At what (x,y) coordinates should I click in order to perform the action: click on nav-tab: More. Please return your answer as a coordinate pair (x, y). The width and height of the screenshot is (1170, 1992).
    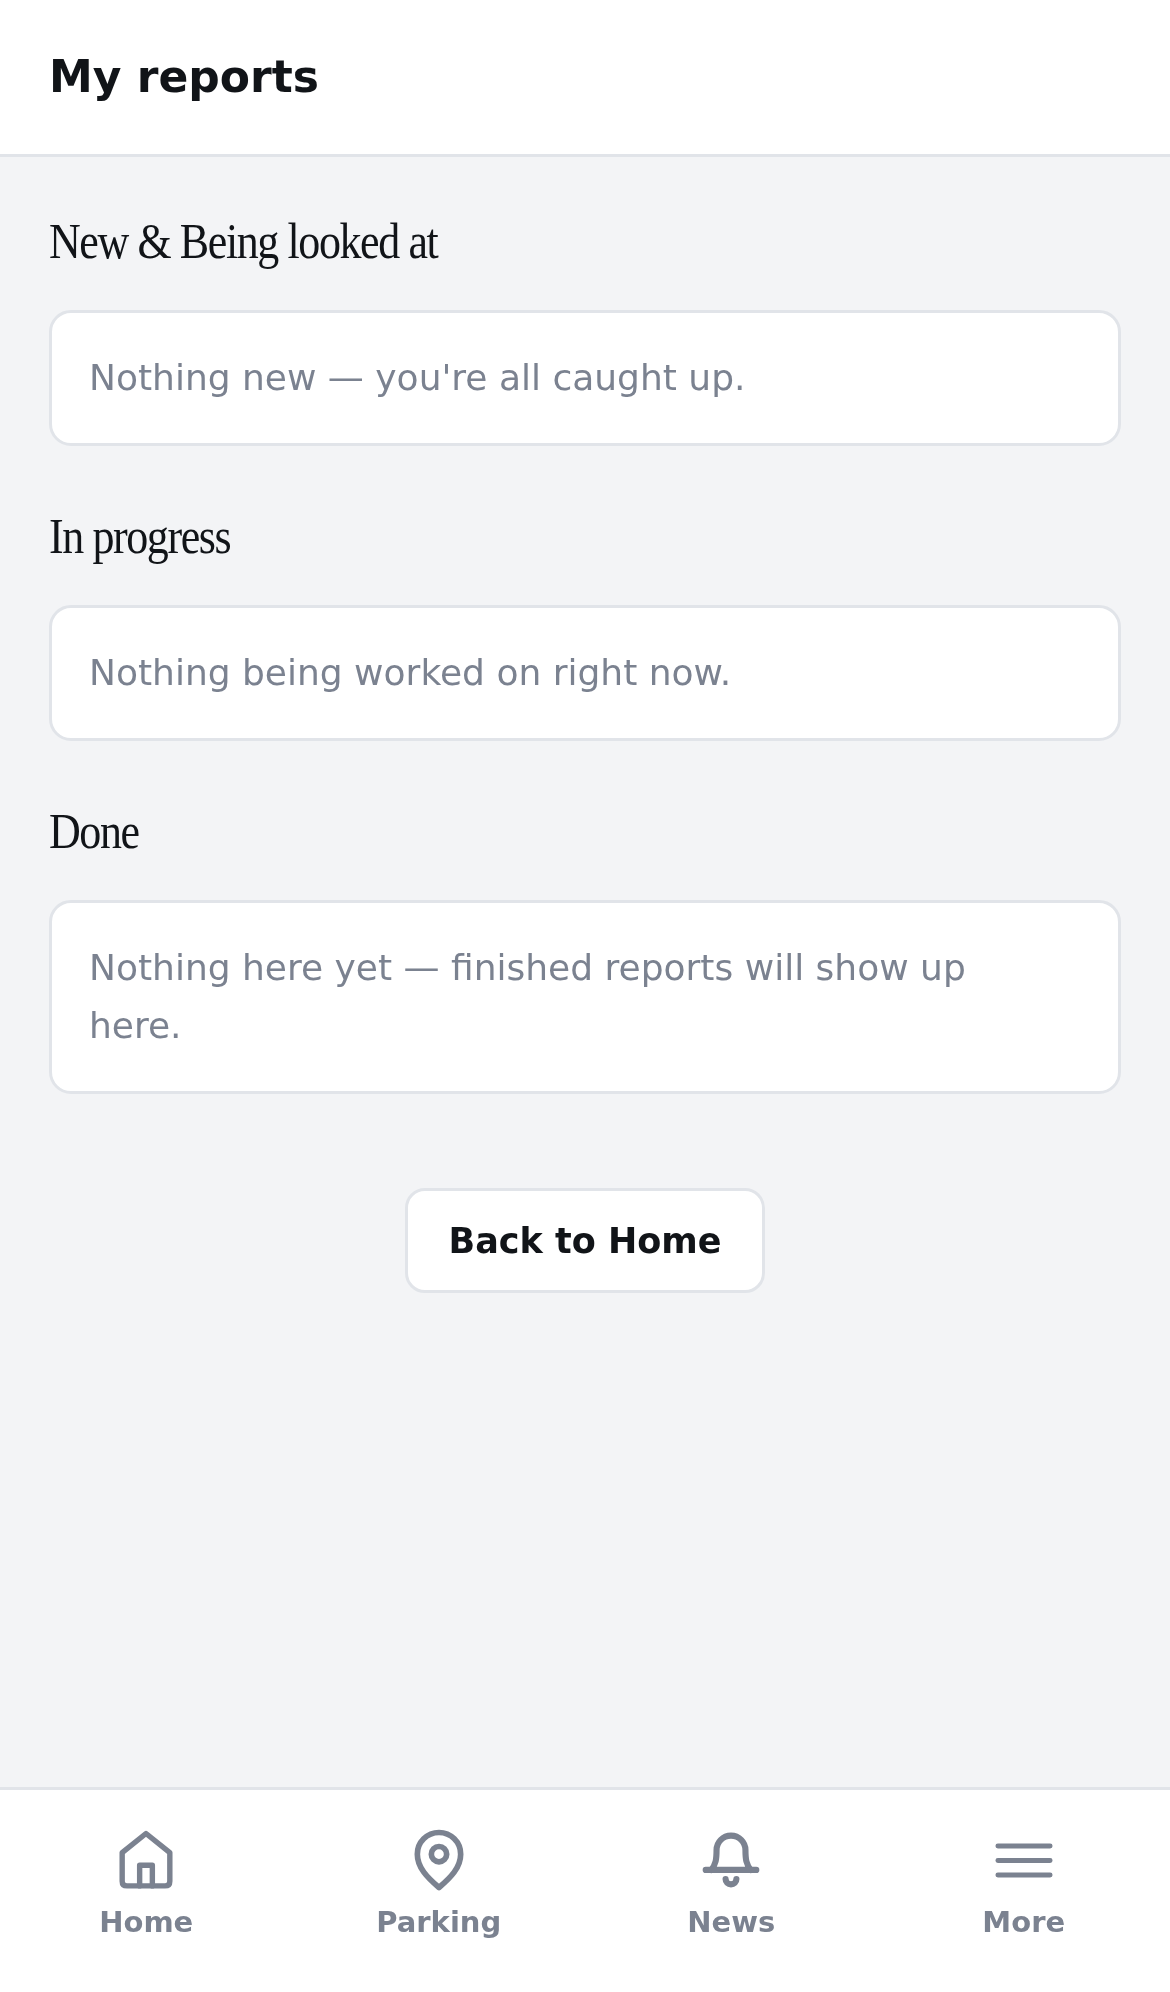
    Looking at the image, I should click on (1024, 1884).